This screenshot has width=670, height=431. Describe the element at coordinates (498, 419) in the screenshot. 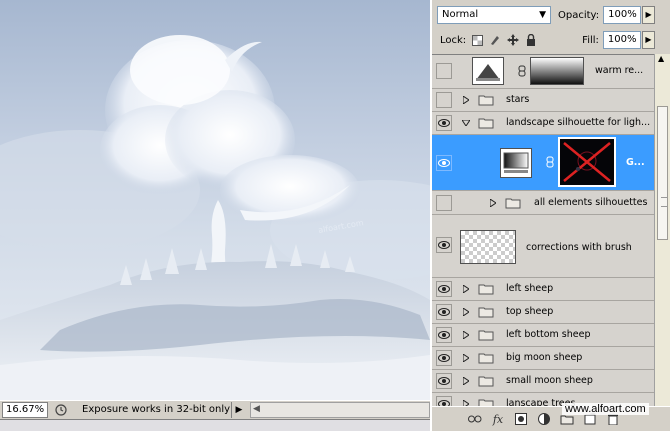

I see `layer-style-fx-icon: fx` at that location.